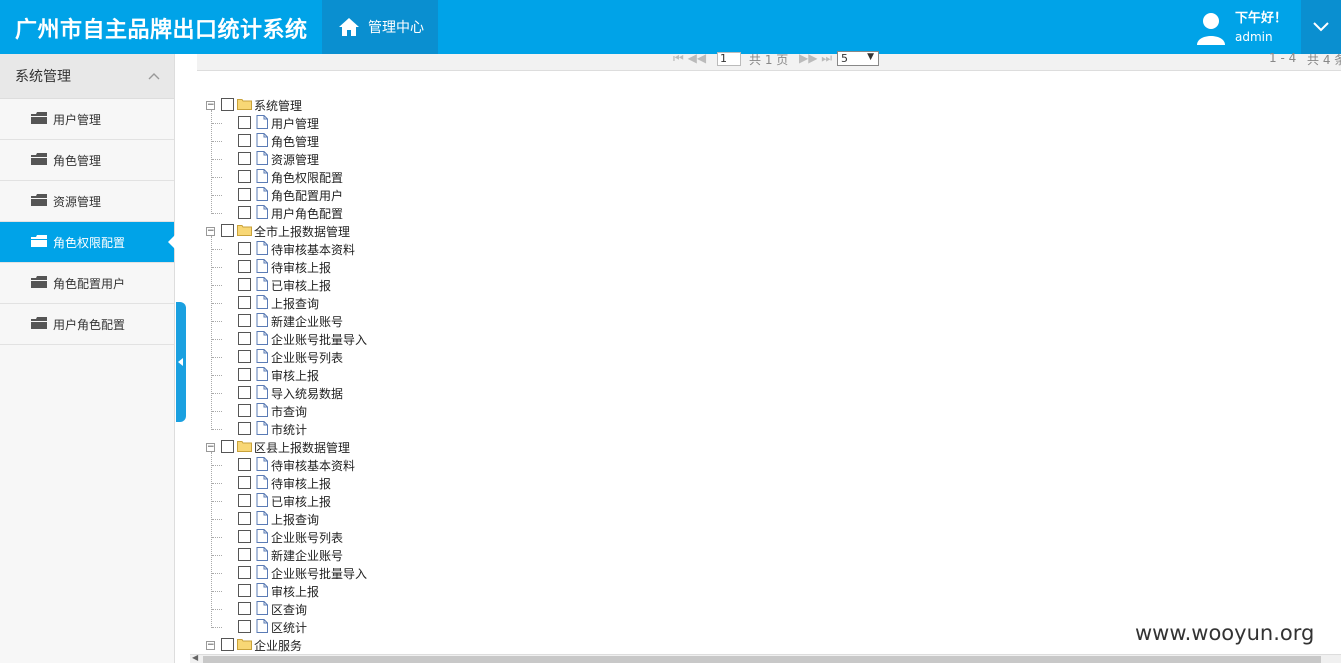 This screenshot has height=663, width=1341. What do you see at coordinates (87, 242) in the screenshot?
I see `sidebar-item-3: 角色权限配置` at bounding box center [87, 242].